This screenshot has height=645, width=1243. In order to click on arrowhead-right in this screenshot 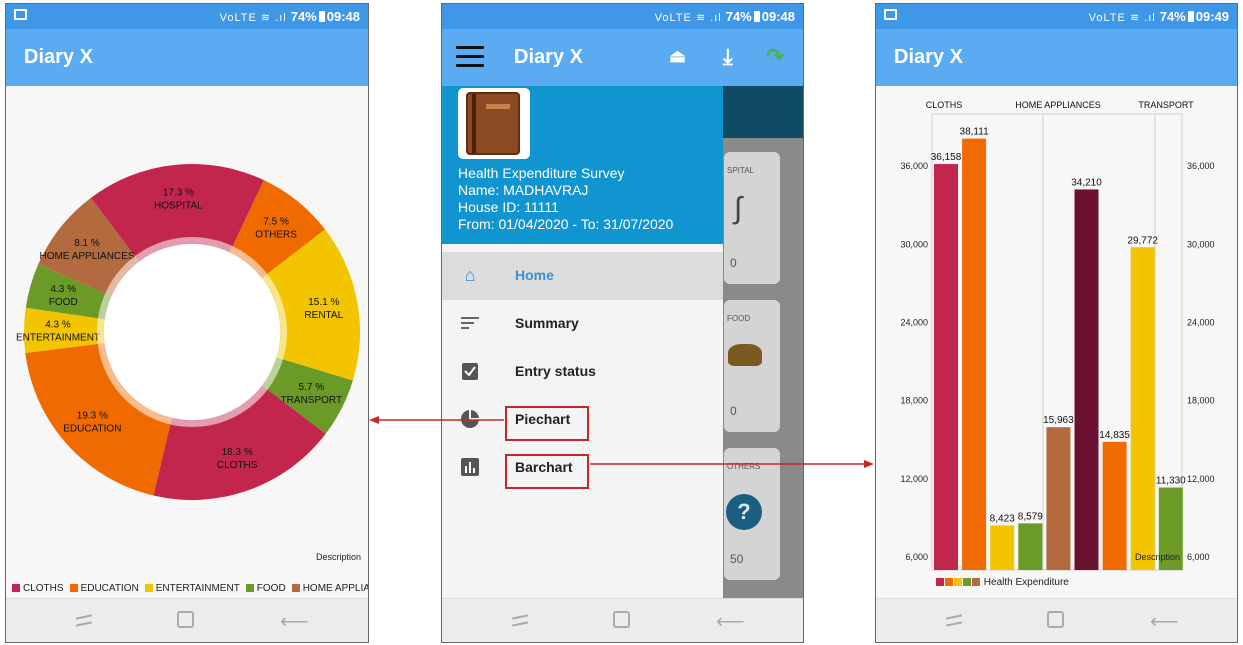, I will do `click(869, 464)`.